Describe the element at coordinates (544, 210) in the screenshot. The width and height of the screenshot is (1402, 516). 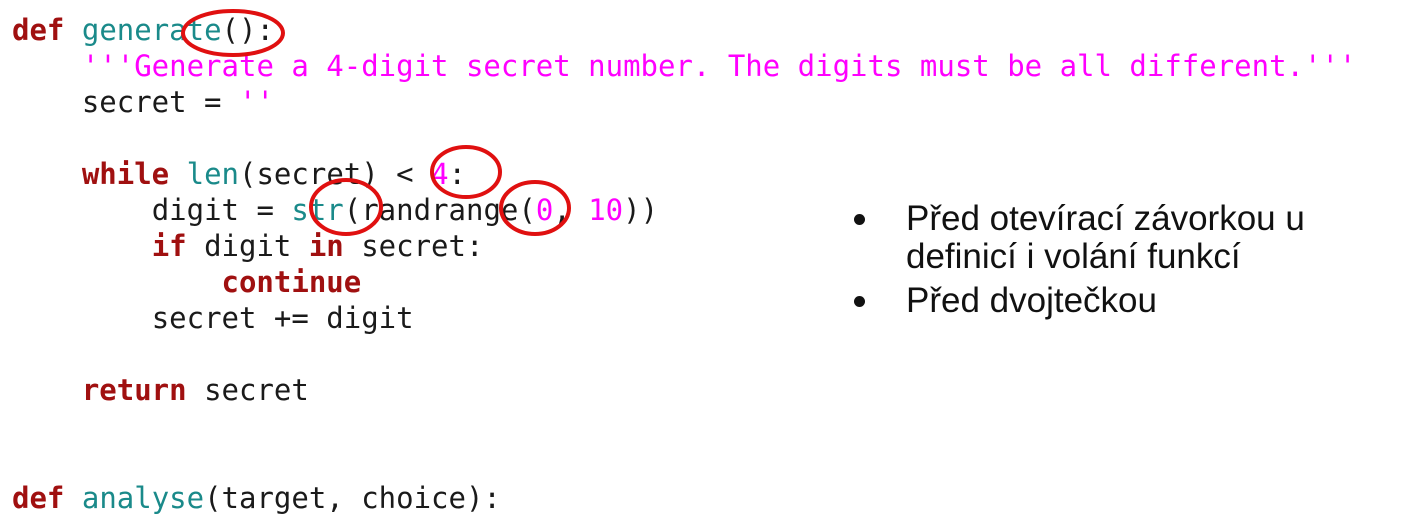
I see `number-0: 0` at that location.